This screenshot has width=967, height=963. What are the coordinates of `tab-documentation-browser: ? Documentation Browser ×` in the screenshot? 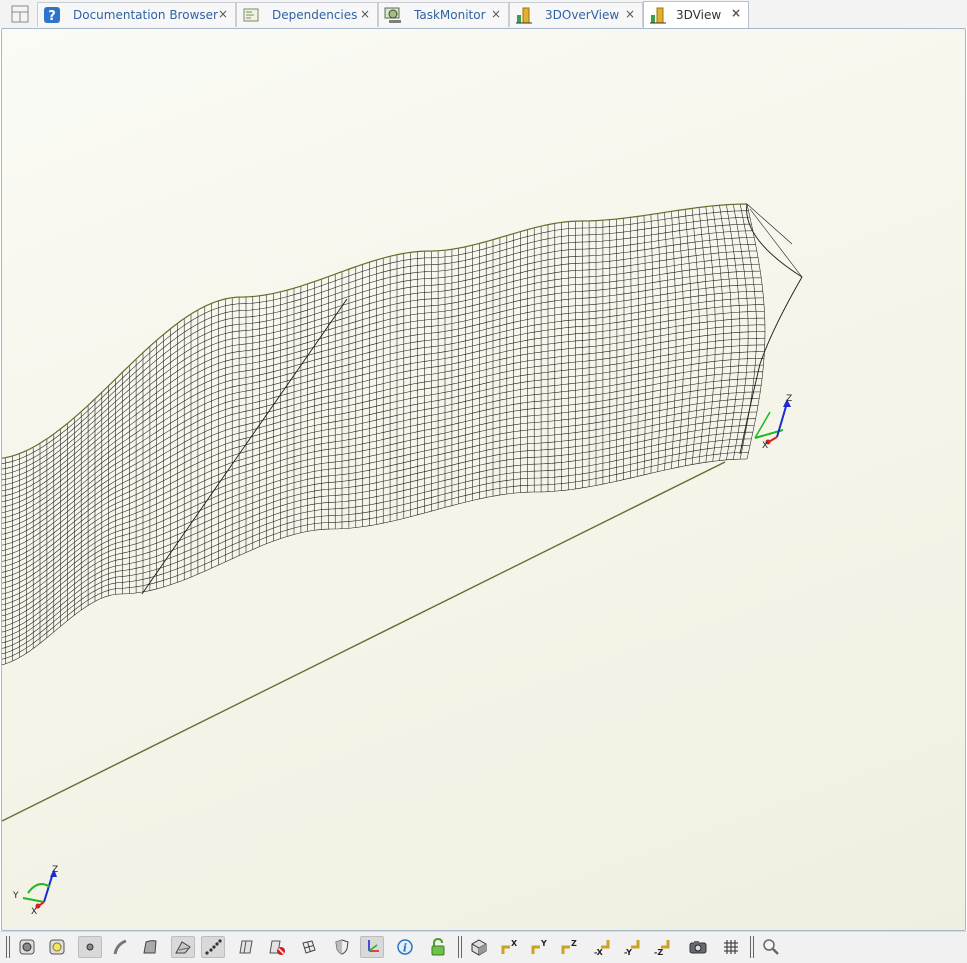 It's located at (136, 14).